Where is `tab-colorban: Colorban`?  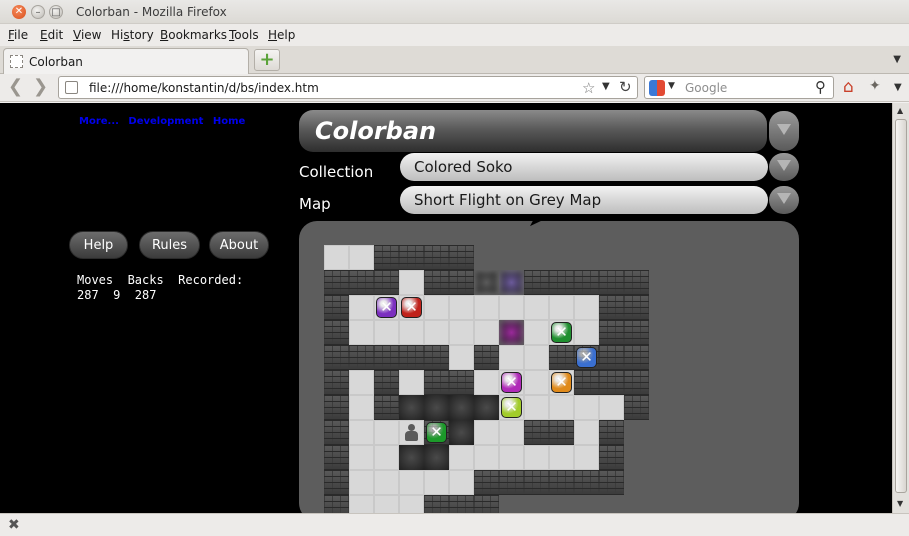 tab-colorban: Colorban is located at coordinates (126, 61).